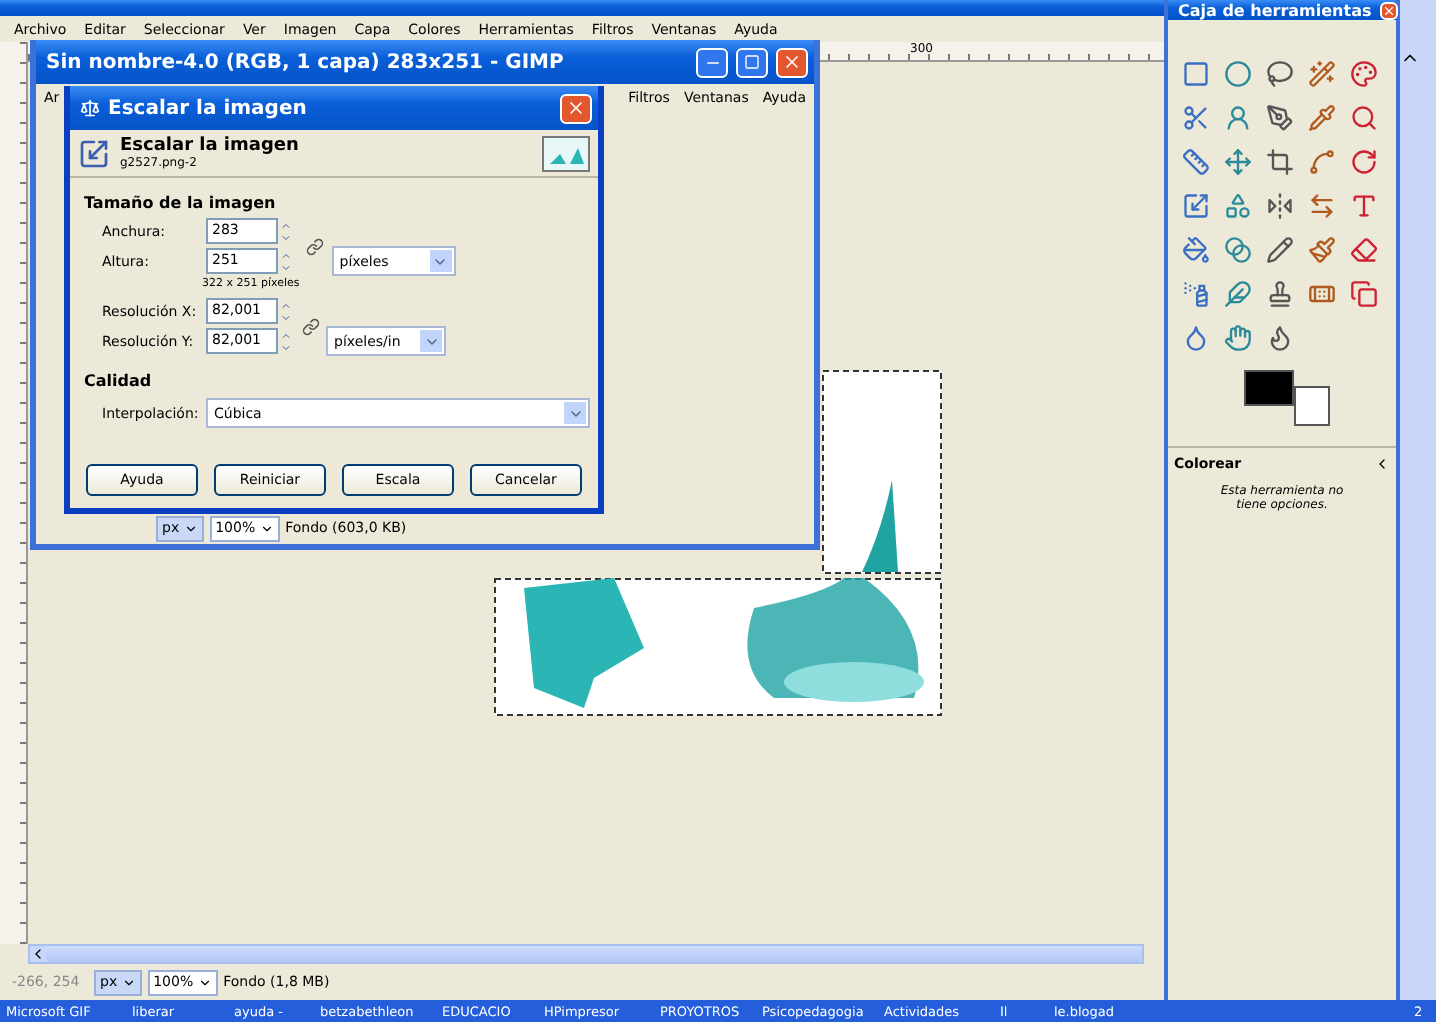  I want to click on crop-icon, so click(1280, 161).